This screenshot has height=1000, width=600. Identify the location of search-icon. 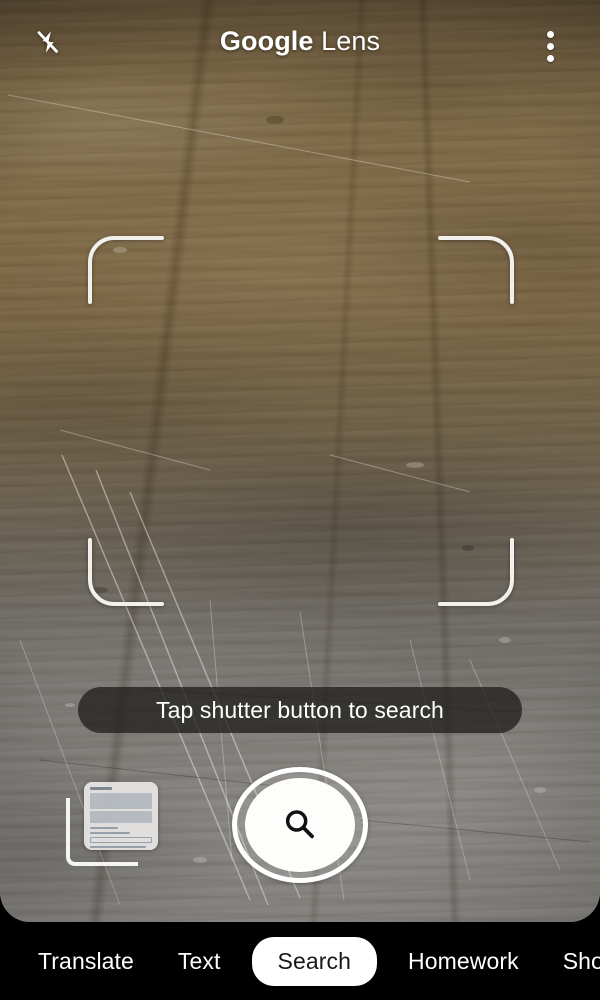
(300, 825).